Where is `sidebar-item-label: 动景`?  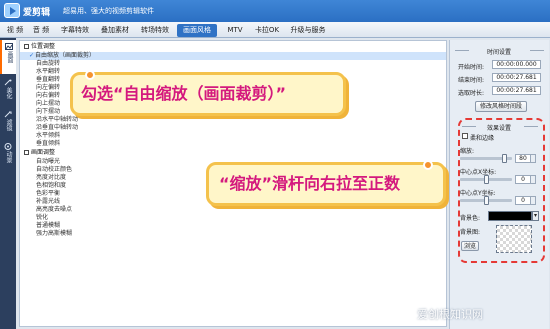 sidebar-item-label: 动景 is located at coordinates (8, 157).